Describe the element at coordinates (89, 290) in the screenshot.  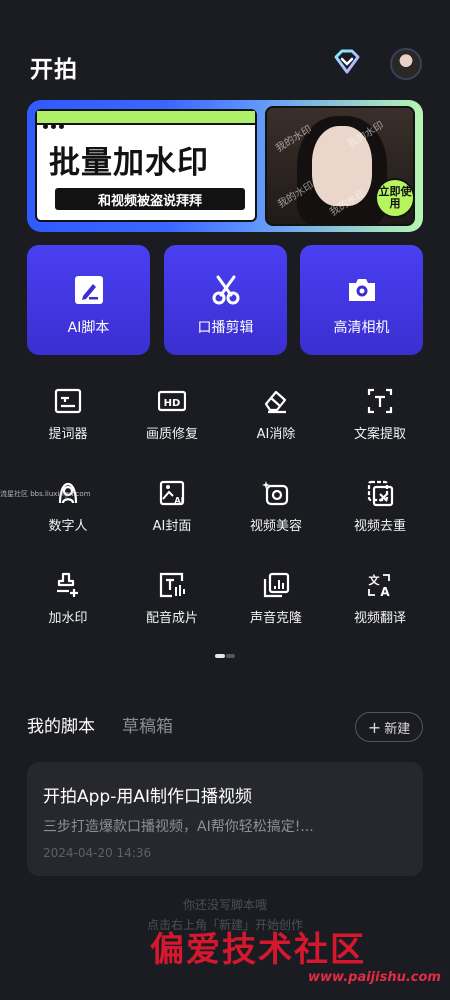
I see `pen-icon` at that location.